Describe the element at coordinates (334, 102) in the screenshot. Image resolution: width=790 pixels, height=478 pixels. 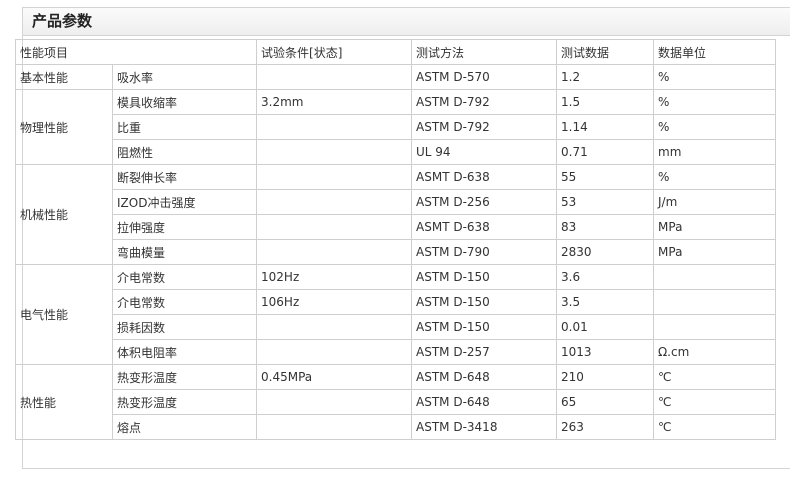
I see `condition-cell: 3.2mm` at that location.